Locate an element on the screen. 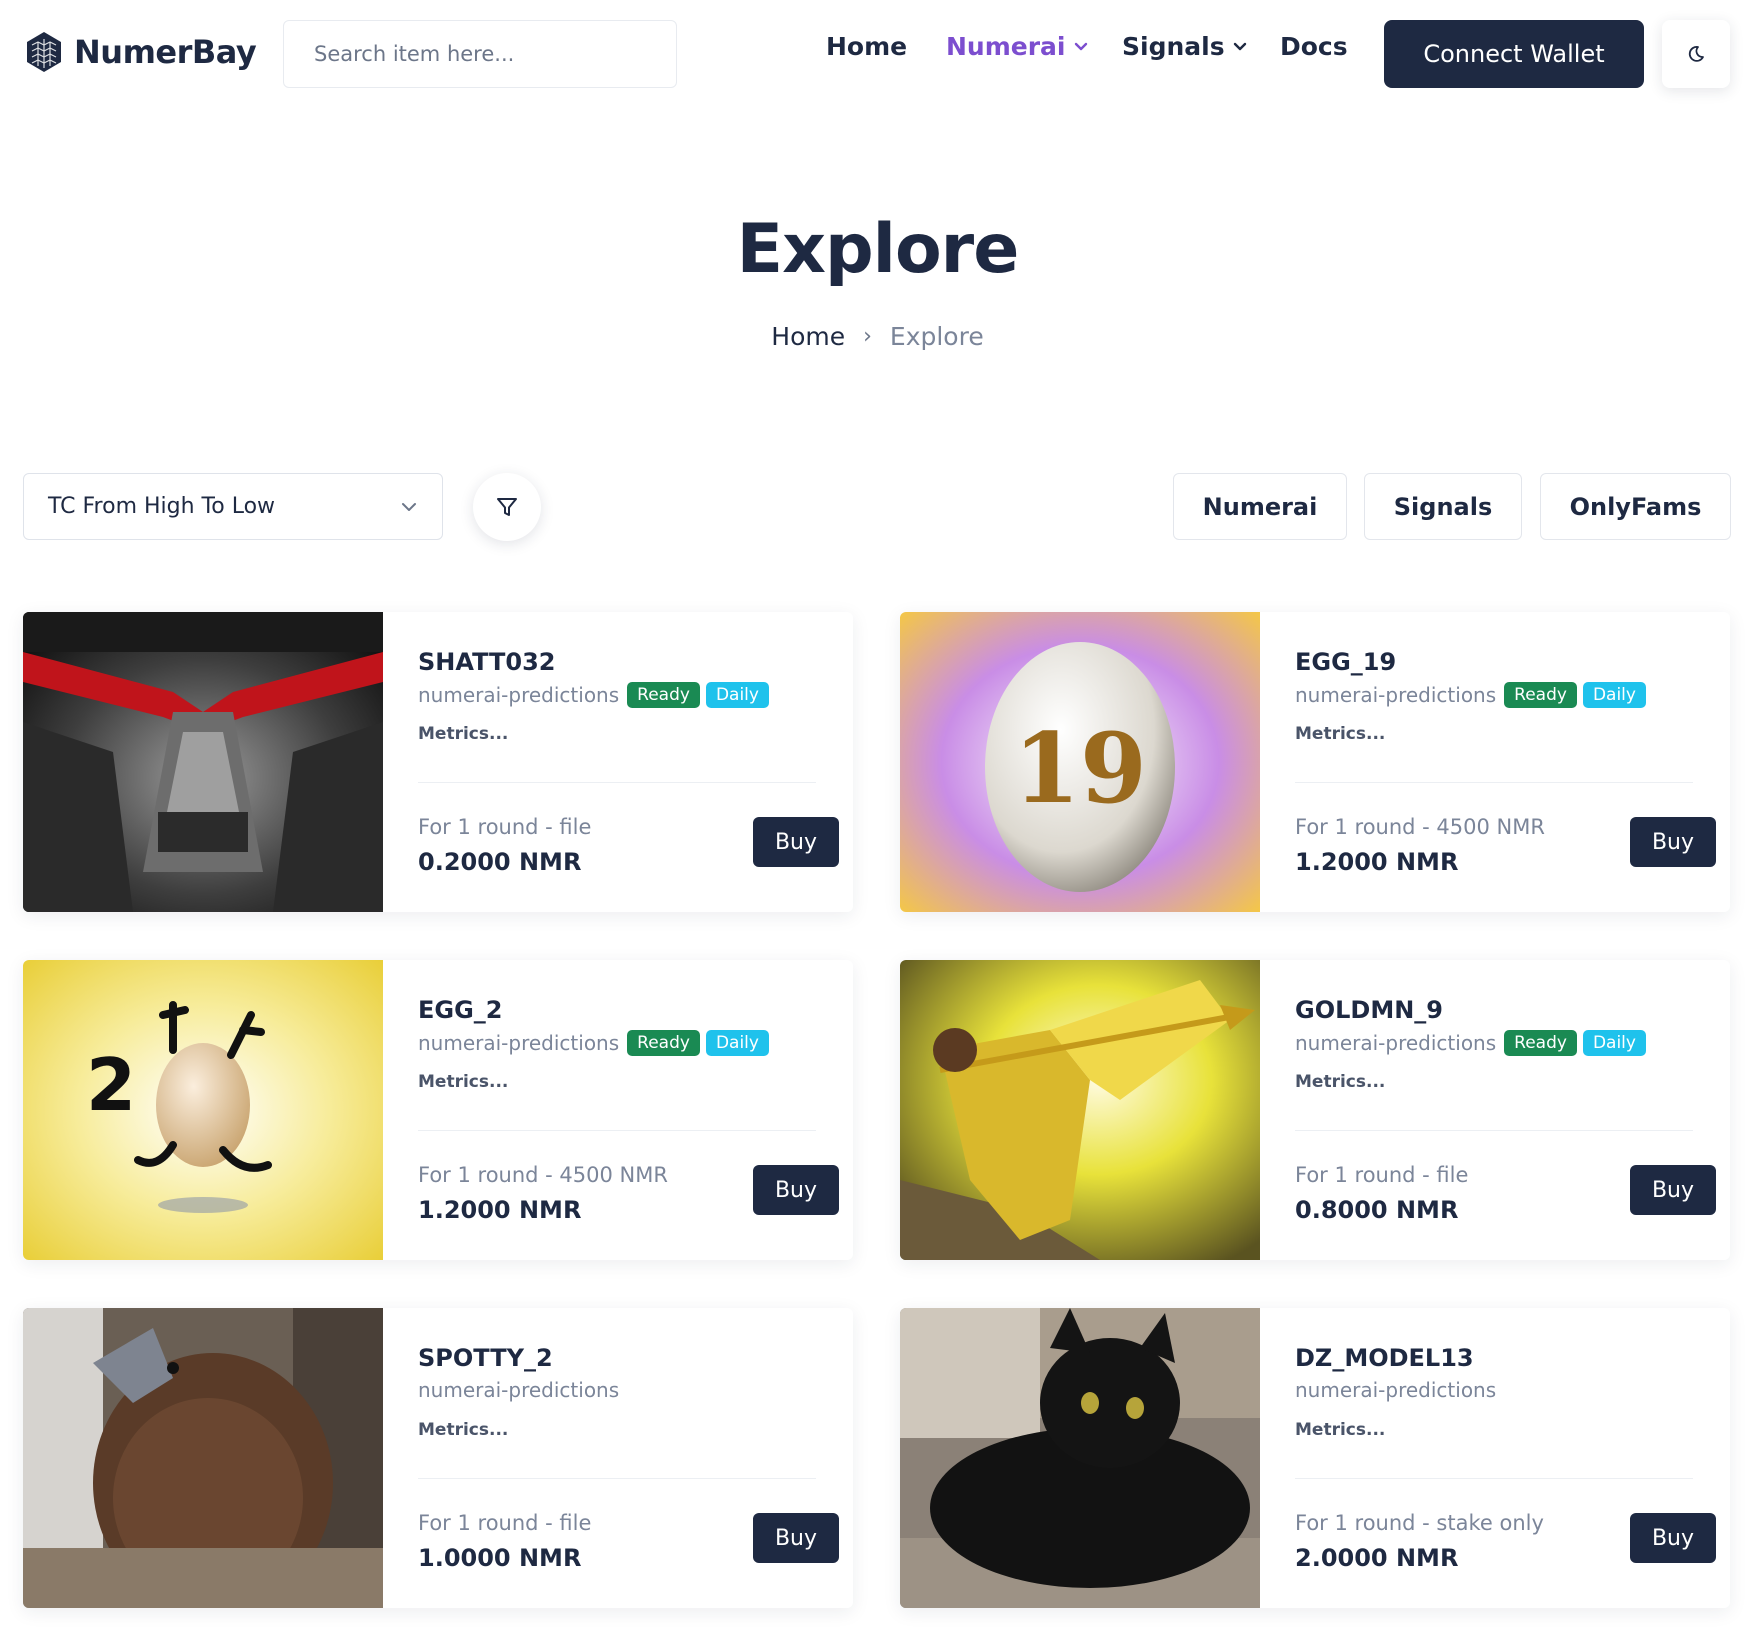 This screenshot has height=1630, width=1755. logo-text: NumerBay is located at coordinates (165, 52).